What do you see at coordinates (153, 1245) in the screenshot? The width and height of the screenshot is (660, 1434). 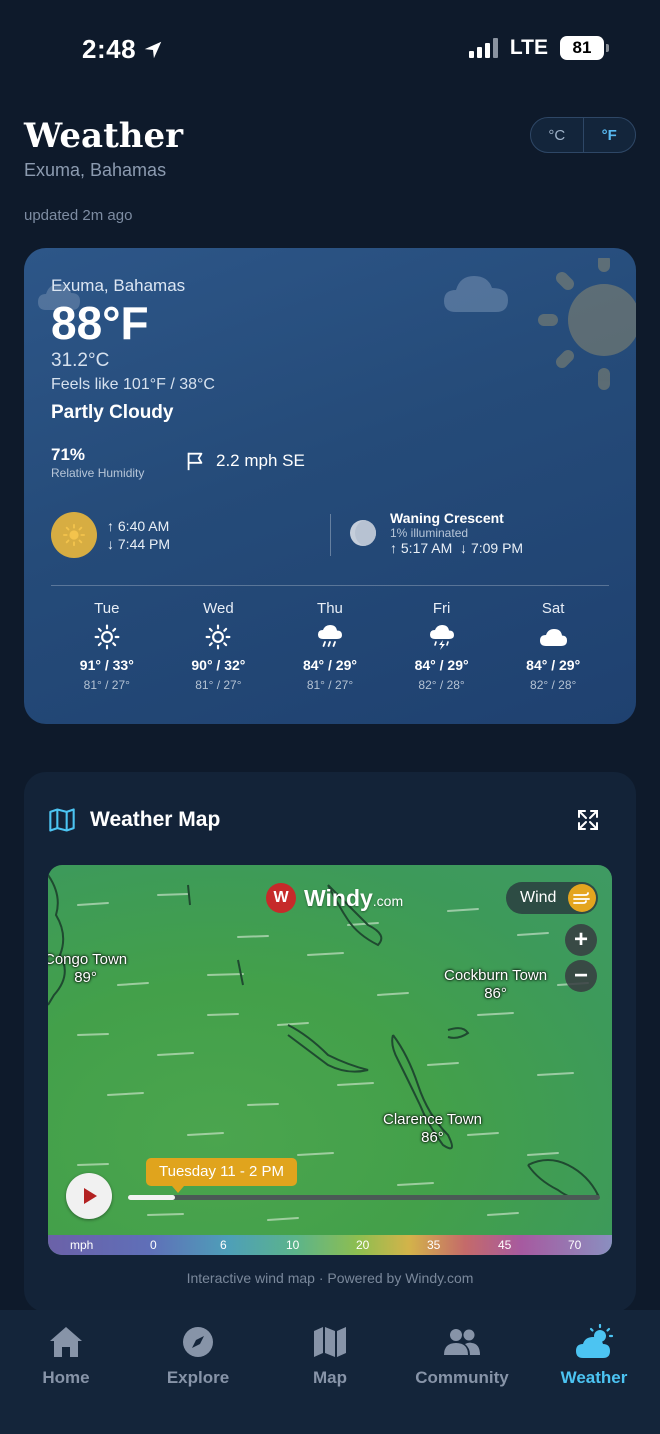 I see `scale-tick: 0` at bounding box center [153, 1245].